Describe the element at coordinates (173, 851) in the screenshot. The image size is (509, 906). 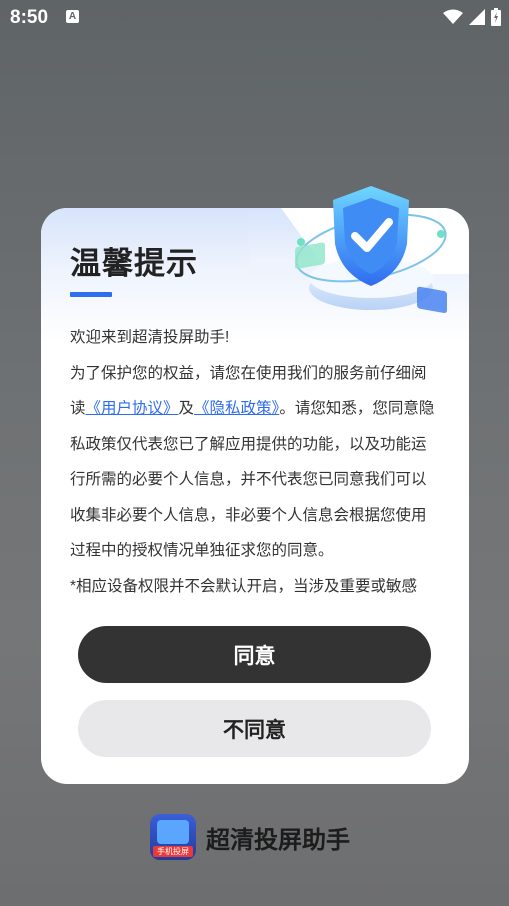
I see `app-icon-tag: 手机投屏` at that location.